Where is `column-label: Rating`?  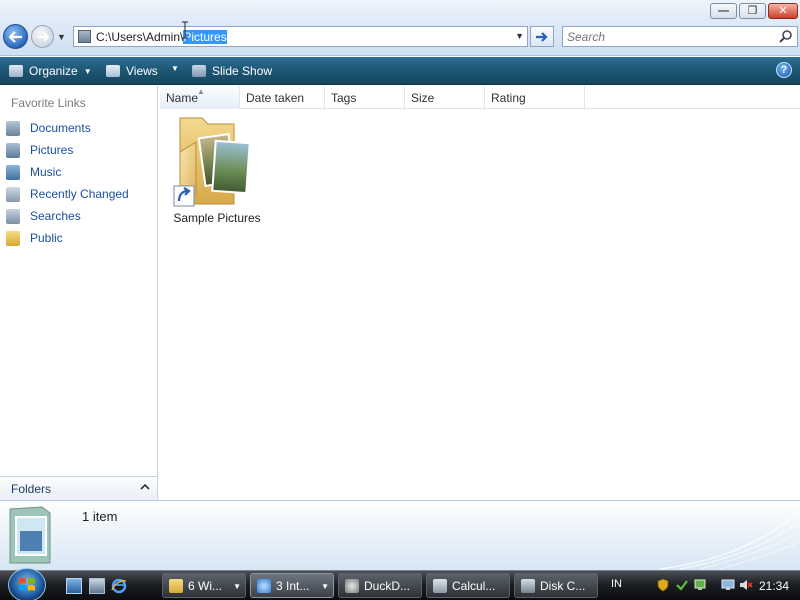 column-label: Rating is located at coordinates (508, 98).